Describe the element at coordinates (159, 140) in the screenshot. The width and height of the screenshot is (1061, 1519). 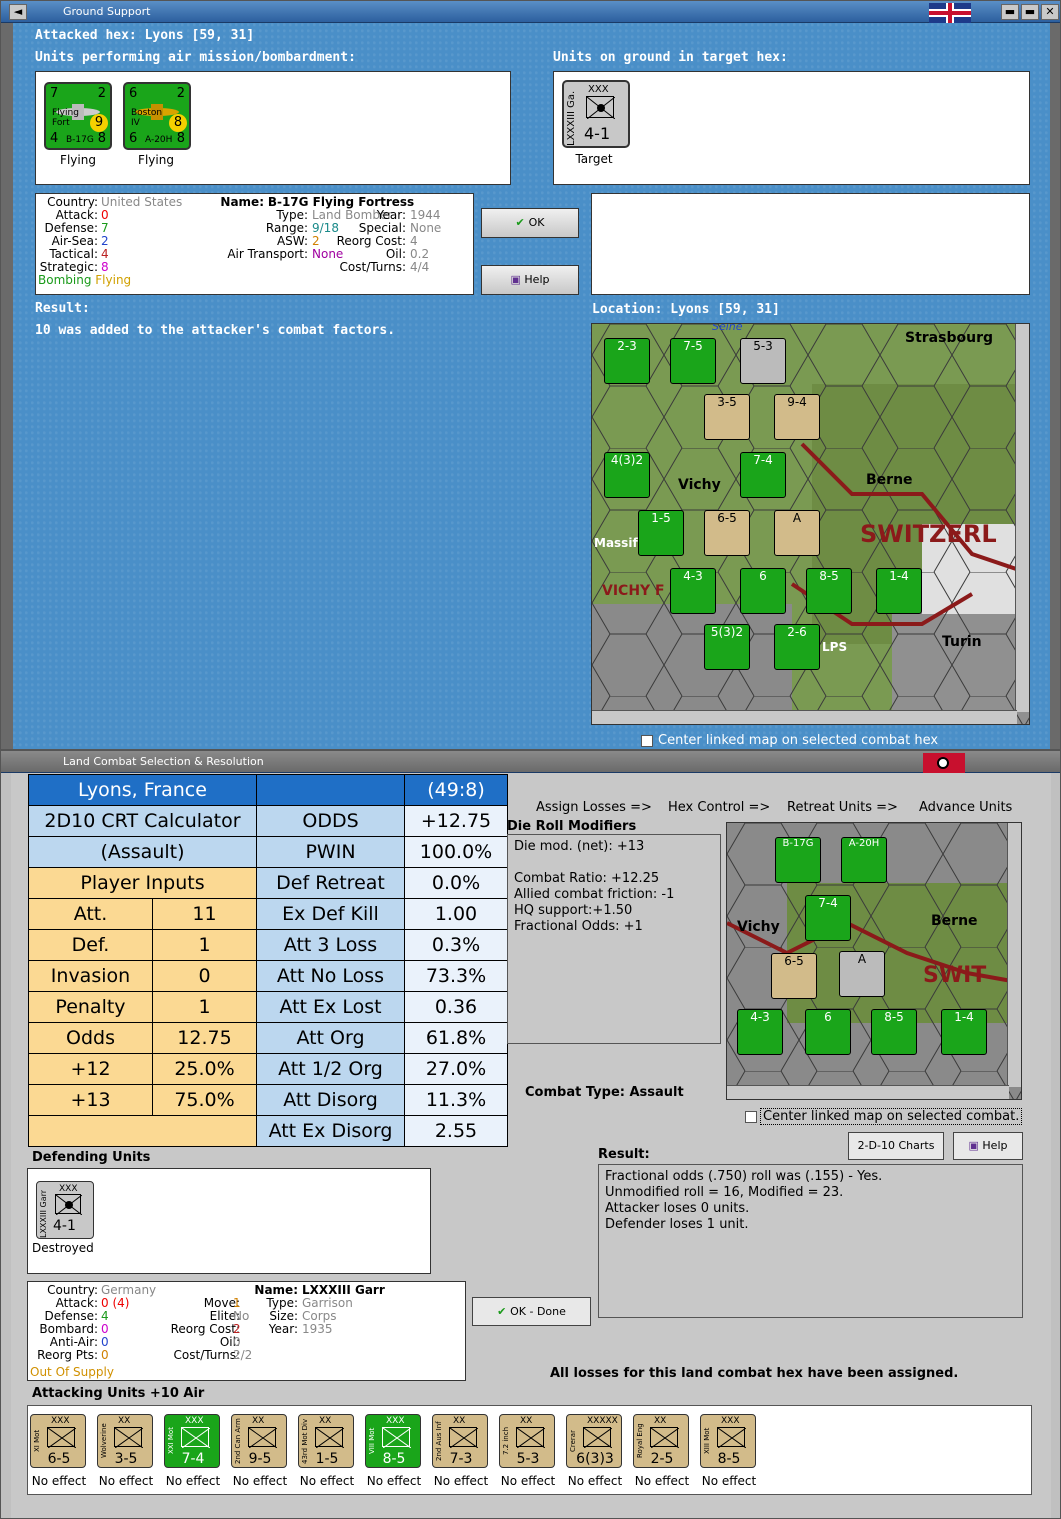
I see `air-unit-model: A-20H` at that location.